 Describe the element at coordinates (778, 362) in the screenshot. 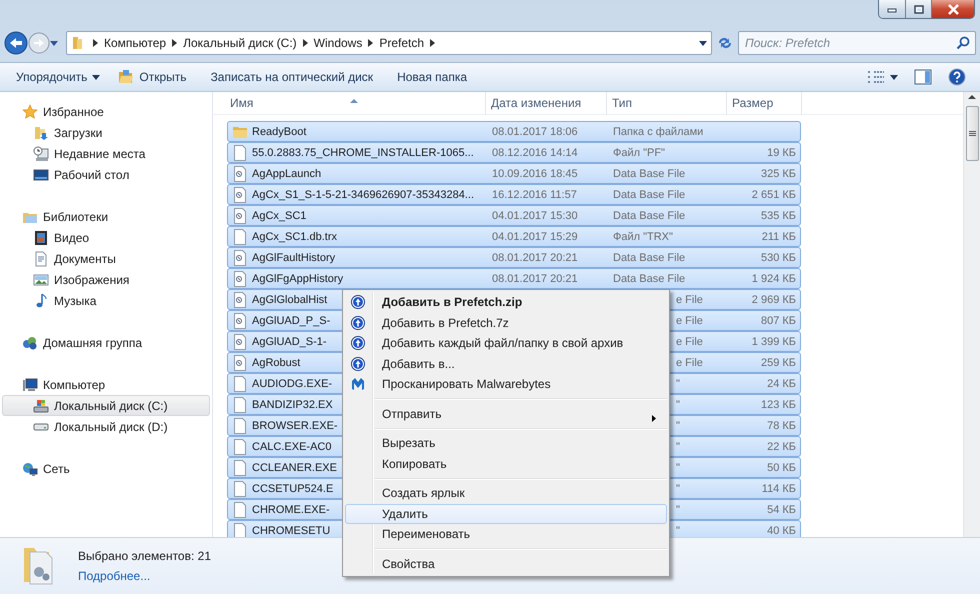

I see `file-size: 259 КБ` at that location.